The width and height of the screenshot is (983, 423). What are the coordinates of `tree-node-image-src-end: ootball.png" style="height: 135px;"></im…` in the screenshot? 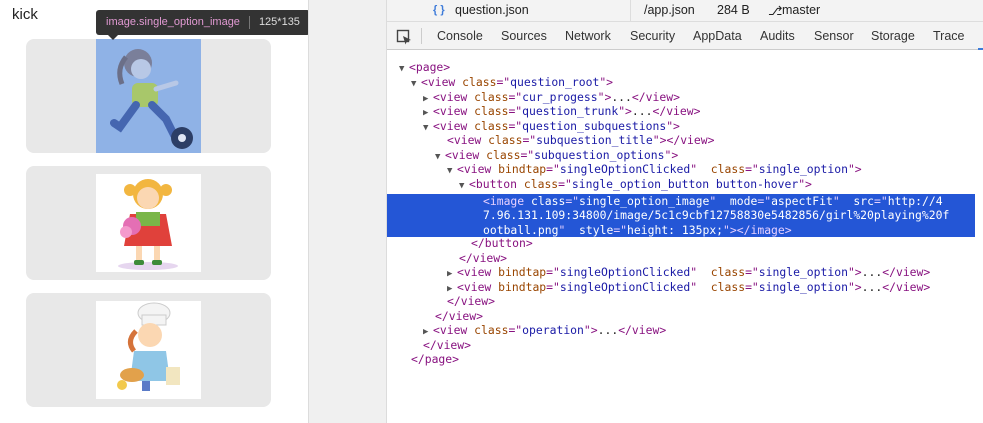 It's located at (637, 229).